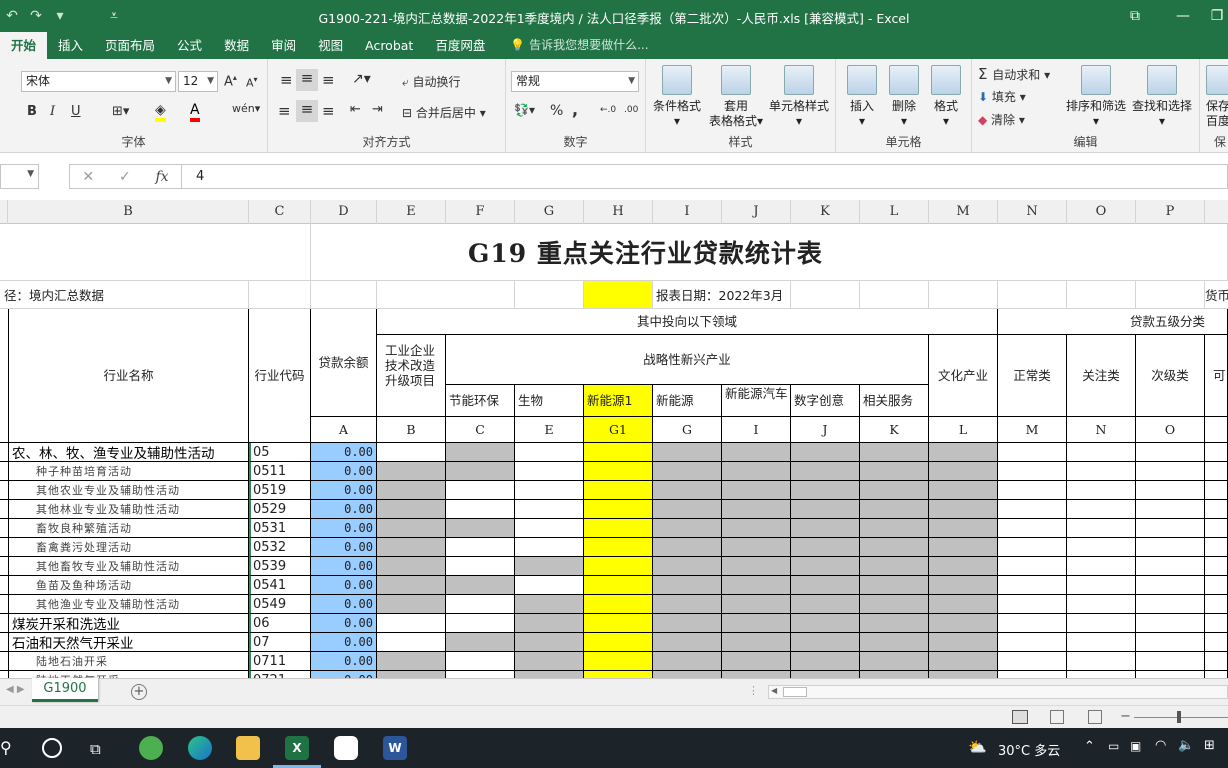 The height and width of the screenshot is (768, 1228). Describe the element at coordinates (76, 111) in the screenshot. I see `underline-button: U` at that location.